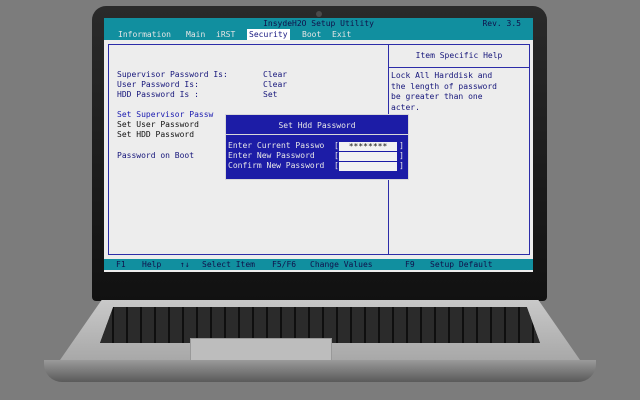 The width and height of the screenshot is (640, 400). I want to click on help-line: be greater than one, so click(437, 96).